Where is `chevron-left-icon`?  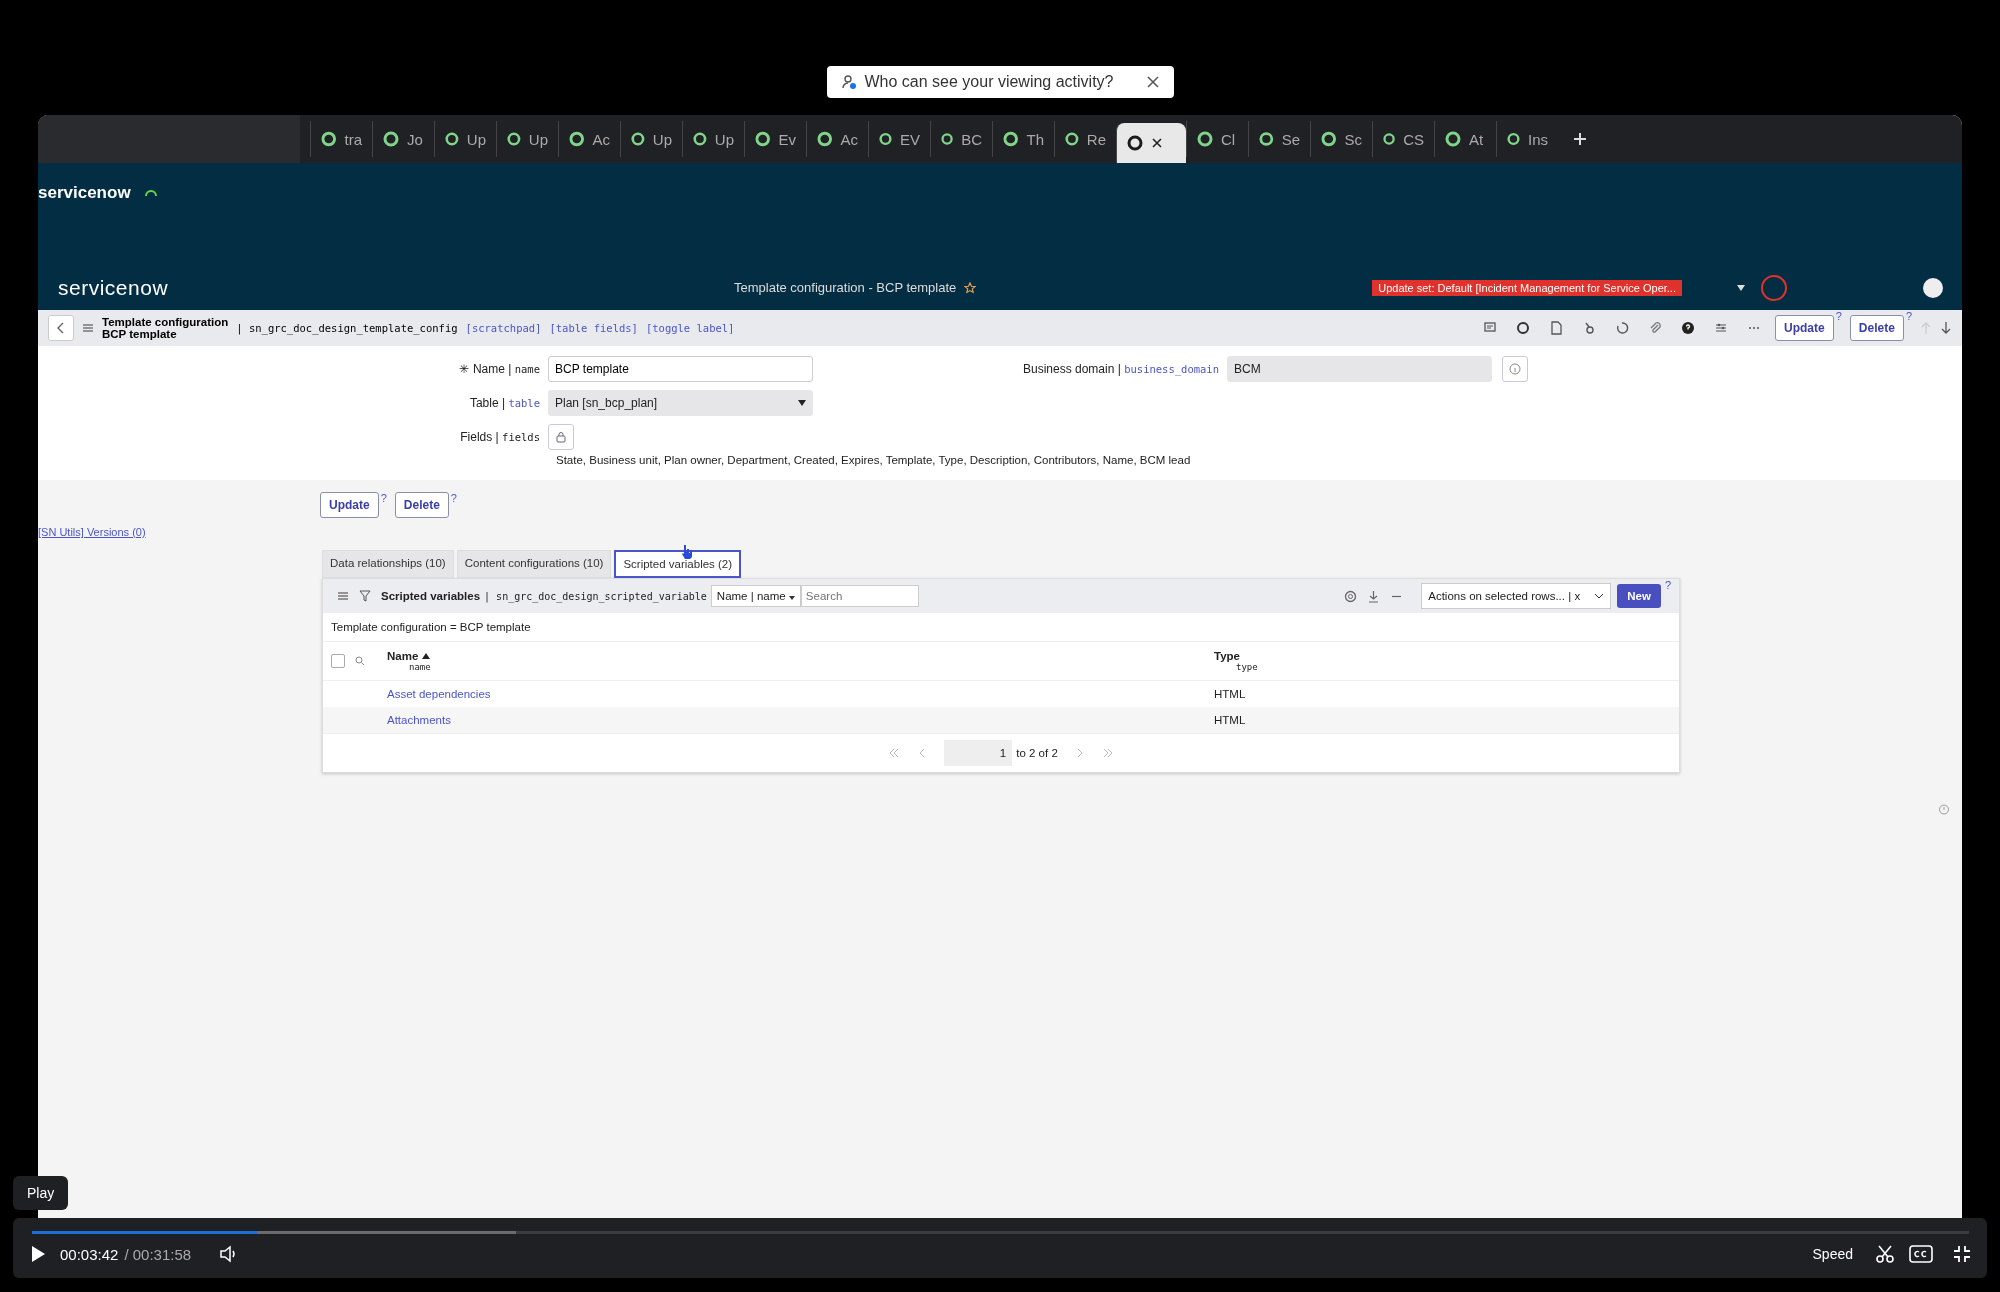 chevron-left-icon is located at coordinates (61, 328).